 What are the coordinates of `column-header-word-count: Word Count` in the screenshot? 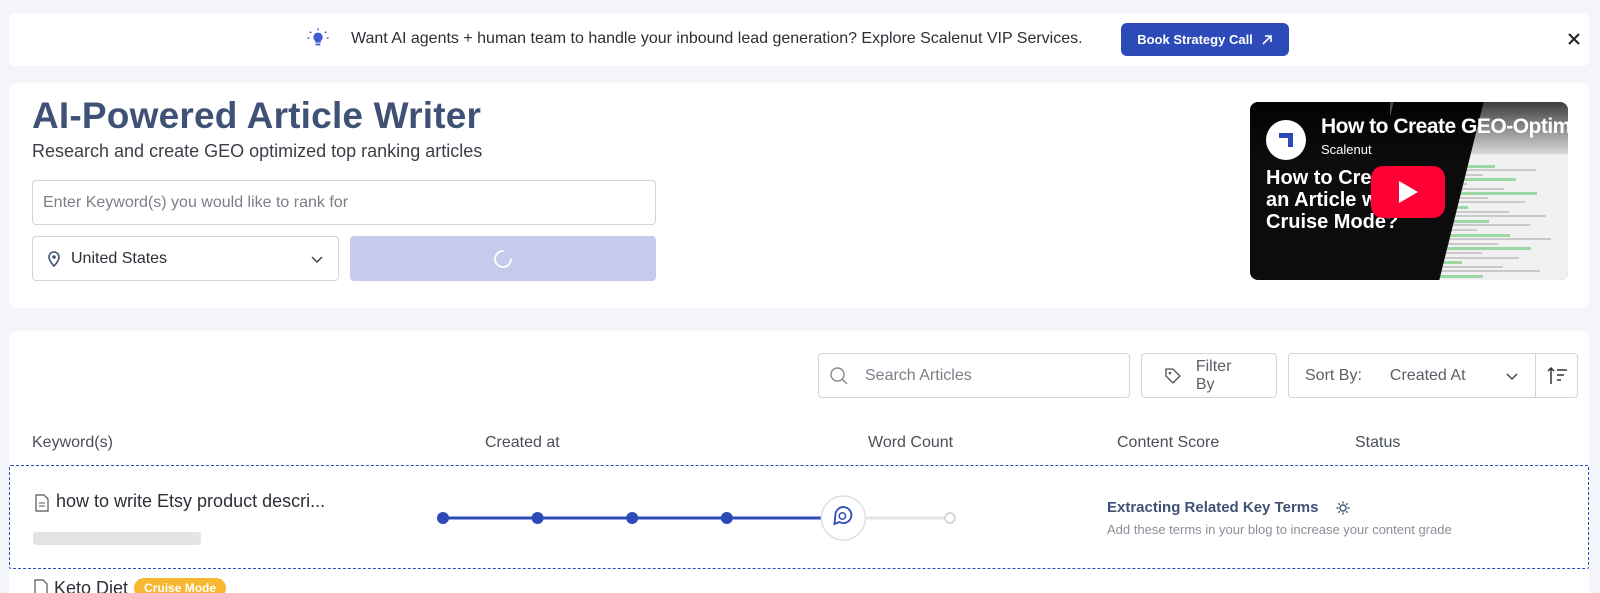 It's located at (911, 442).